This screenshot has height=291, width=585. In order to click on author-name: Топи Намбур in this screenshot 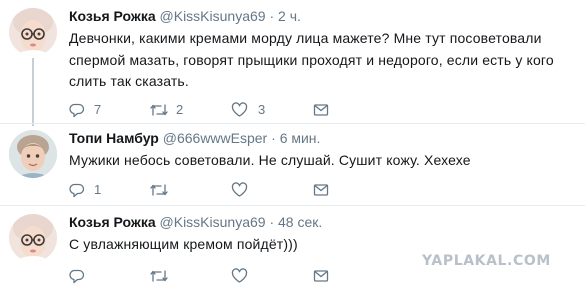, I will do `click(114, 138)`.